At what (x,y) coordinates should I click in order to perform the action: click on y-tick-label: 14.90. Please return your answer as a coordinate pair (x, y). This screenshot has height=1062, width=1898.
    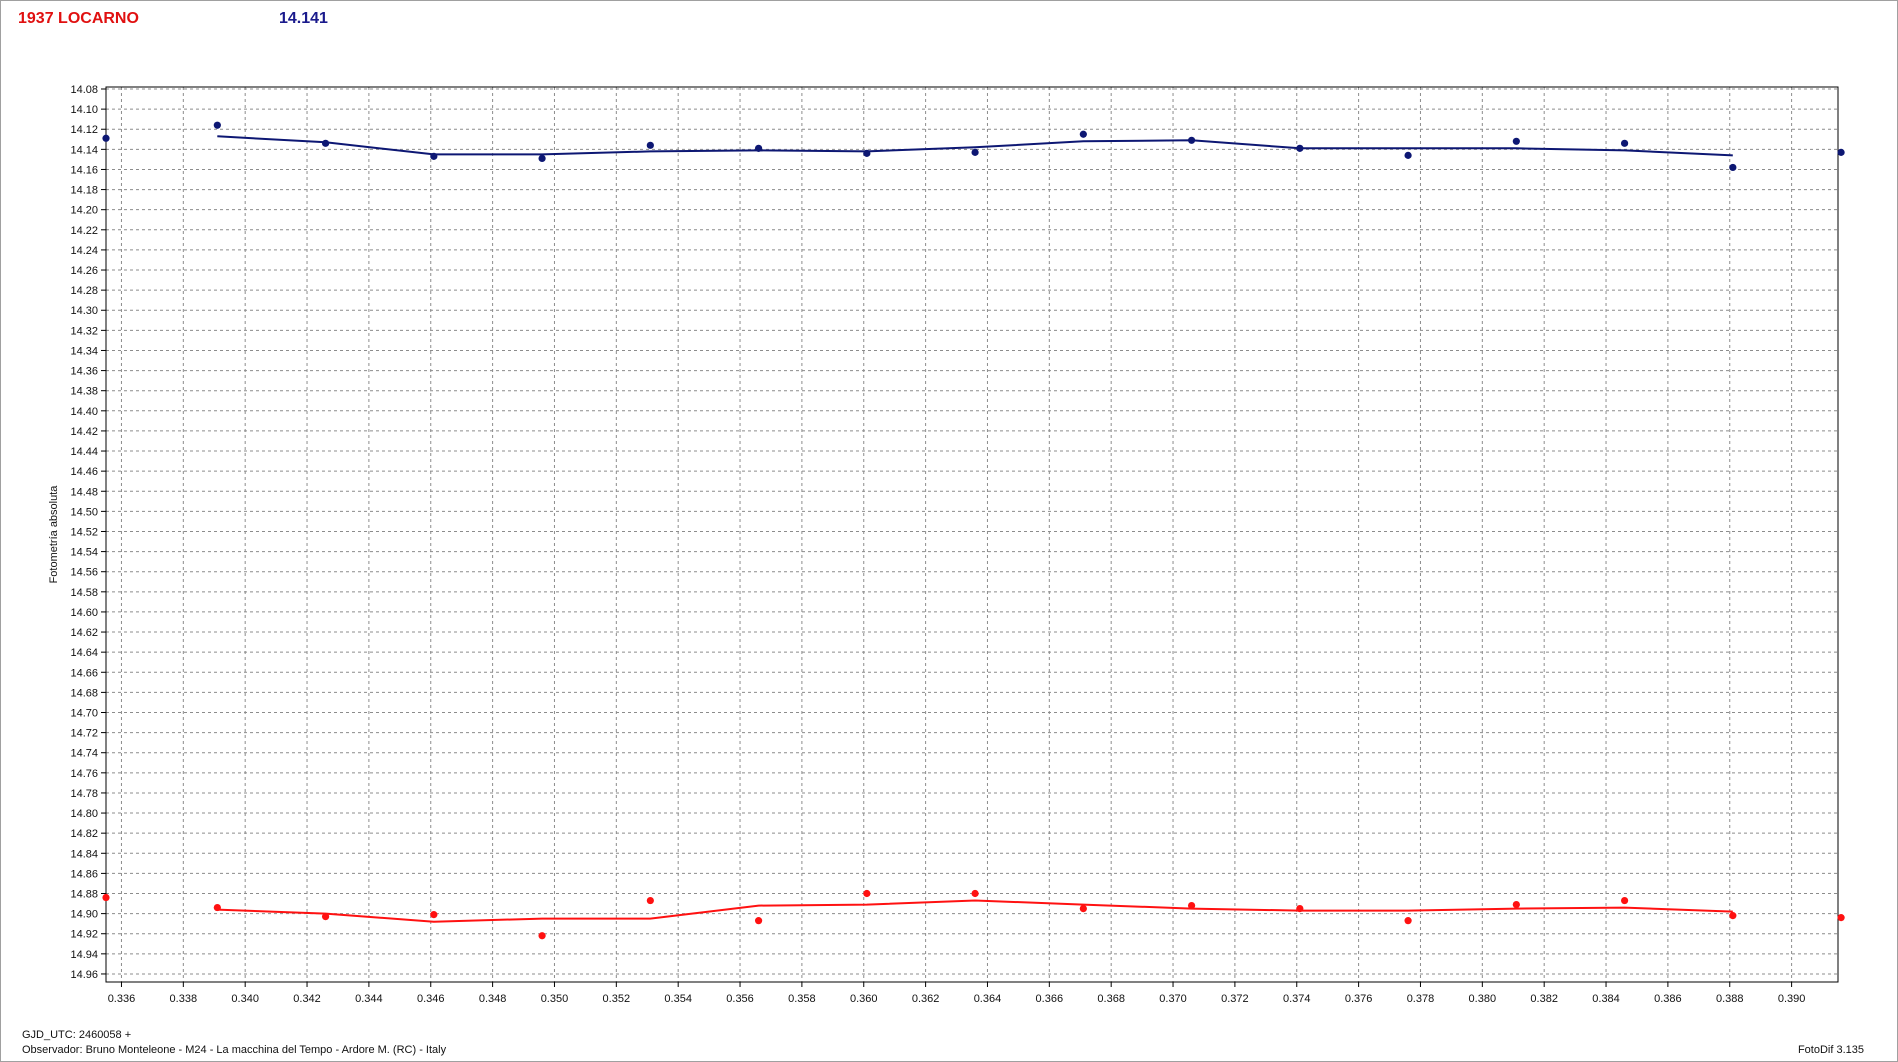
    Looking at the image, I should click on (84, 915).